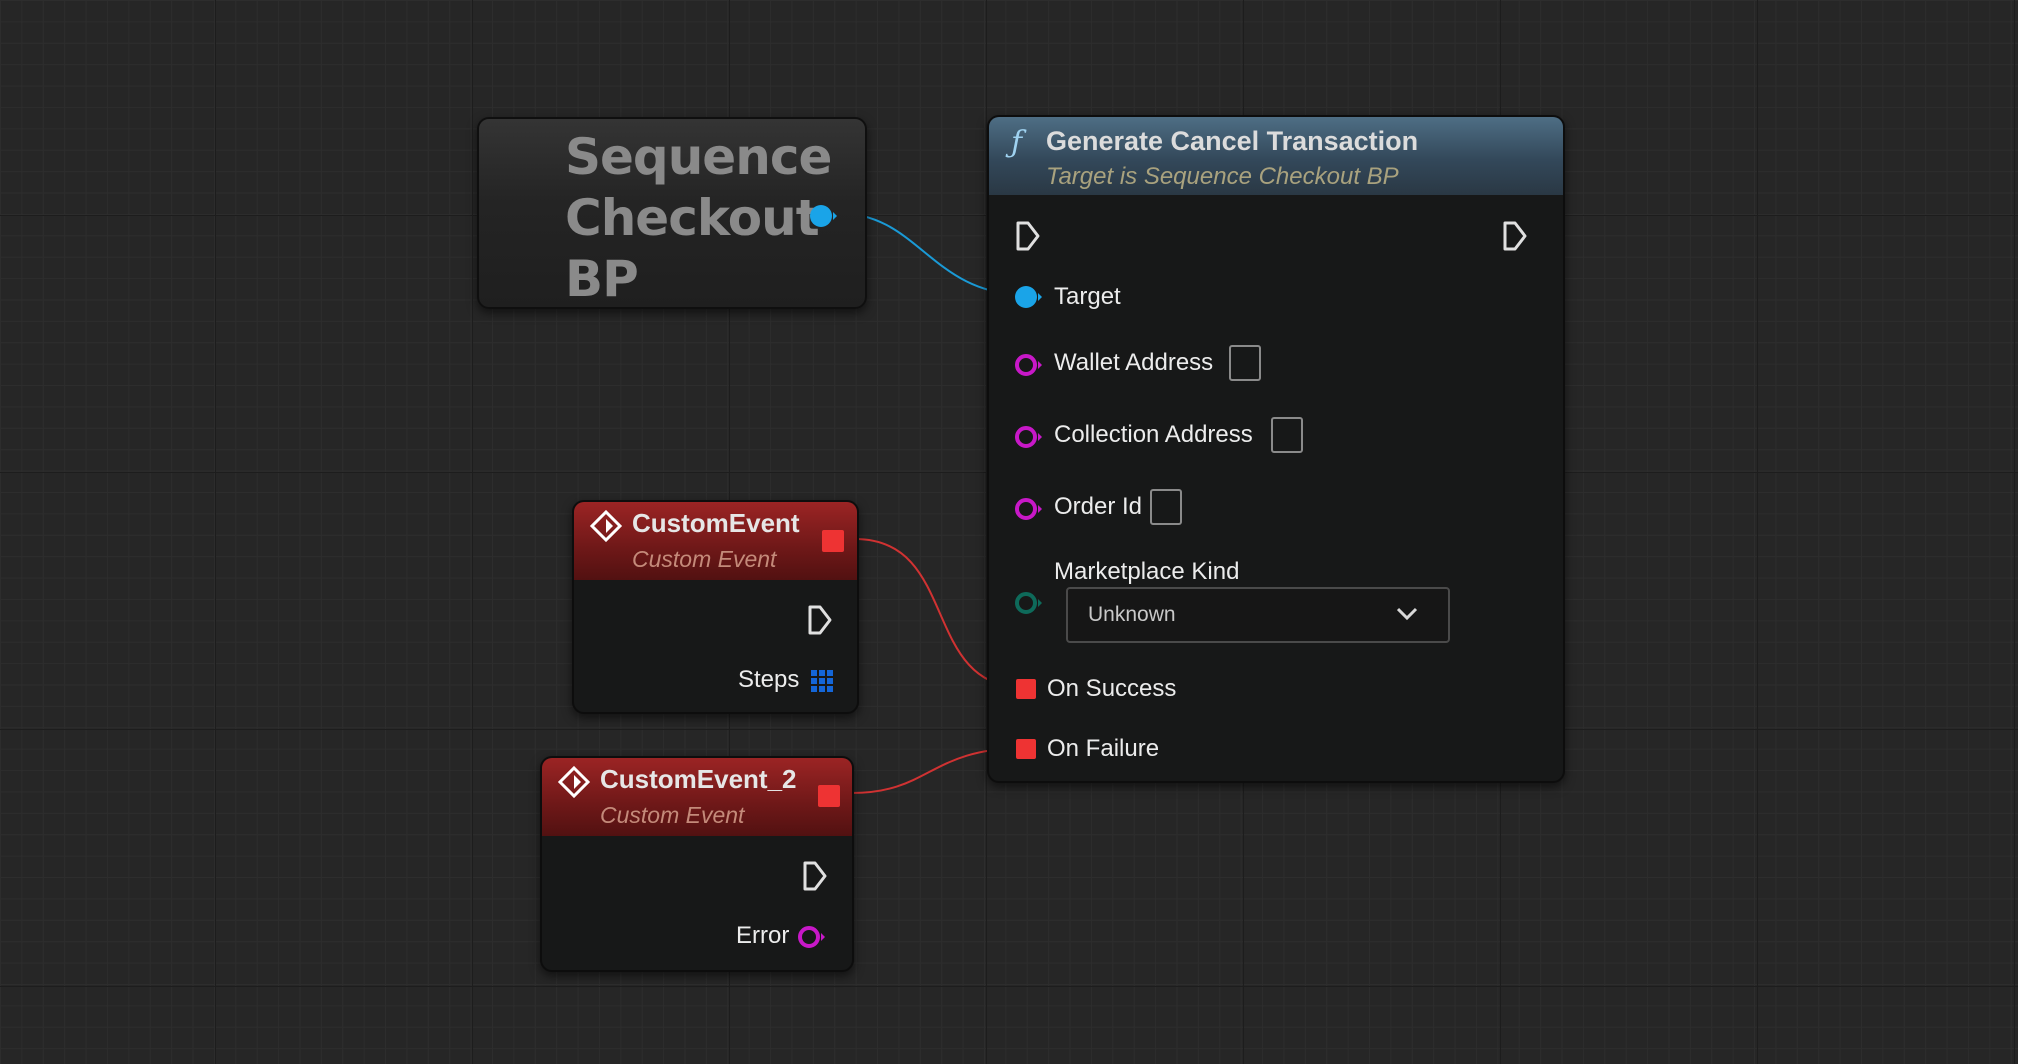  I want to click on order-id-label: Order Id, so click(1098, 506).